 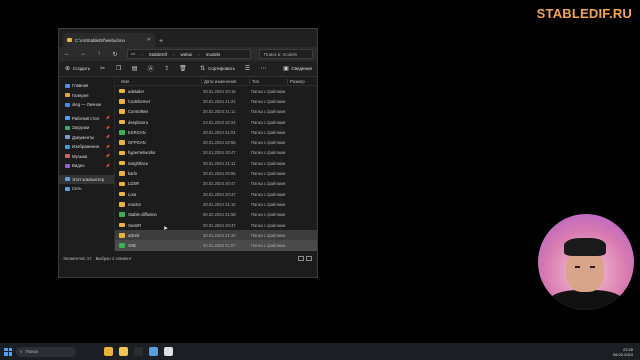 I want to click on paste-icon: ▤, so click(x=134, y=68).